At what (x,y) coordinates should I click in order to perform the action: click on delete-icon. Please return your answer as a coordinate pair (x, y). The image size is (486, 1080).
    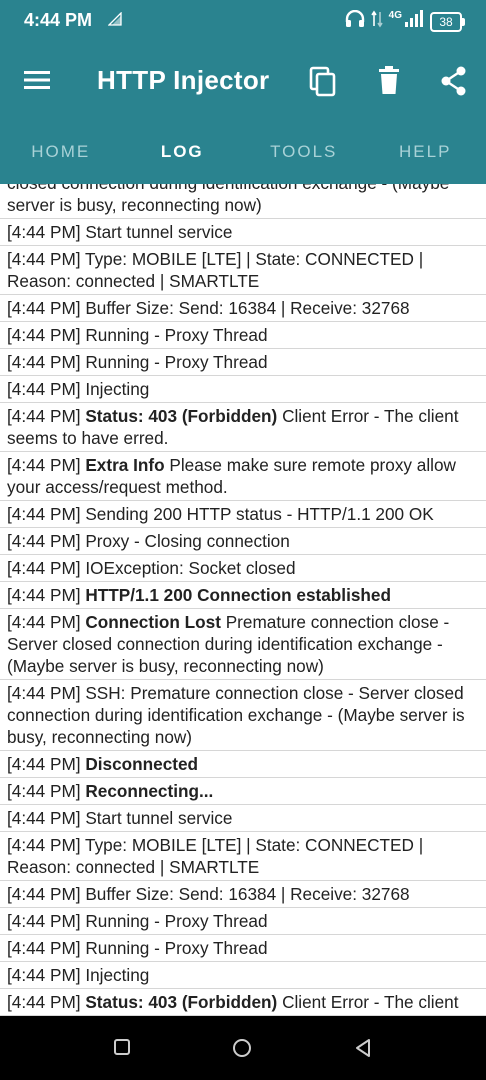
    Looking at the image, I should click on (392, 82).